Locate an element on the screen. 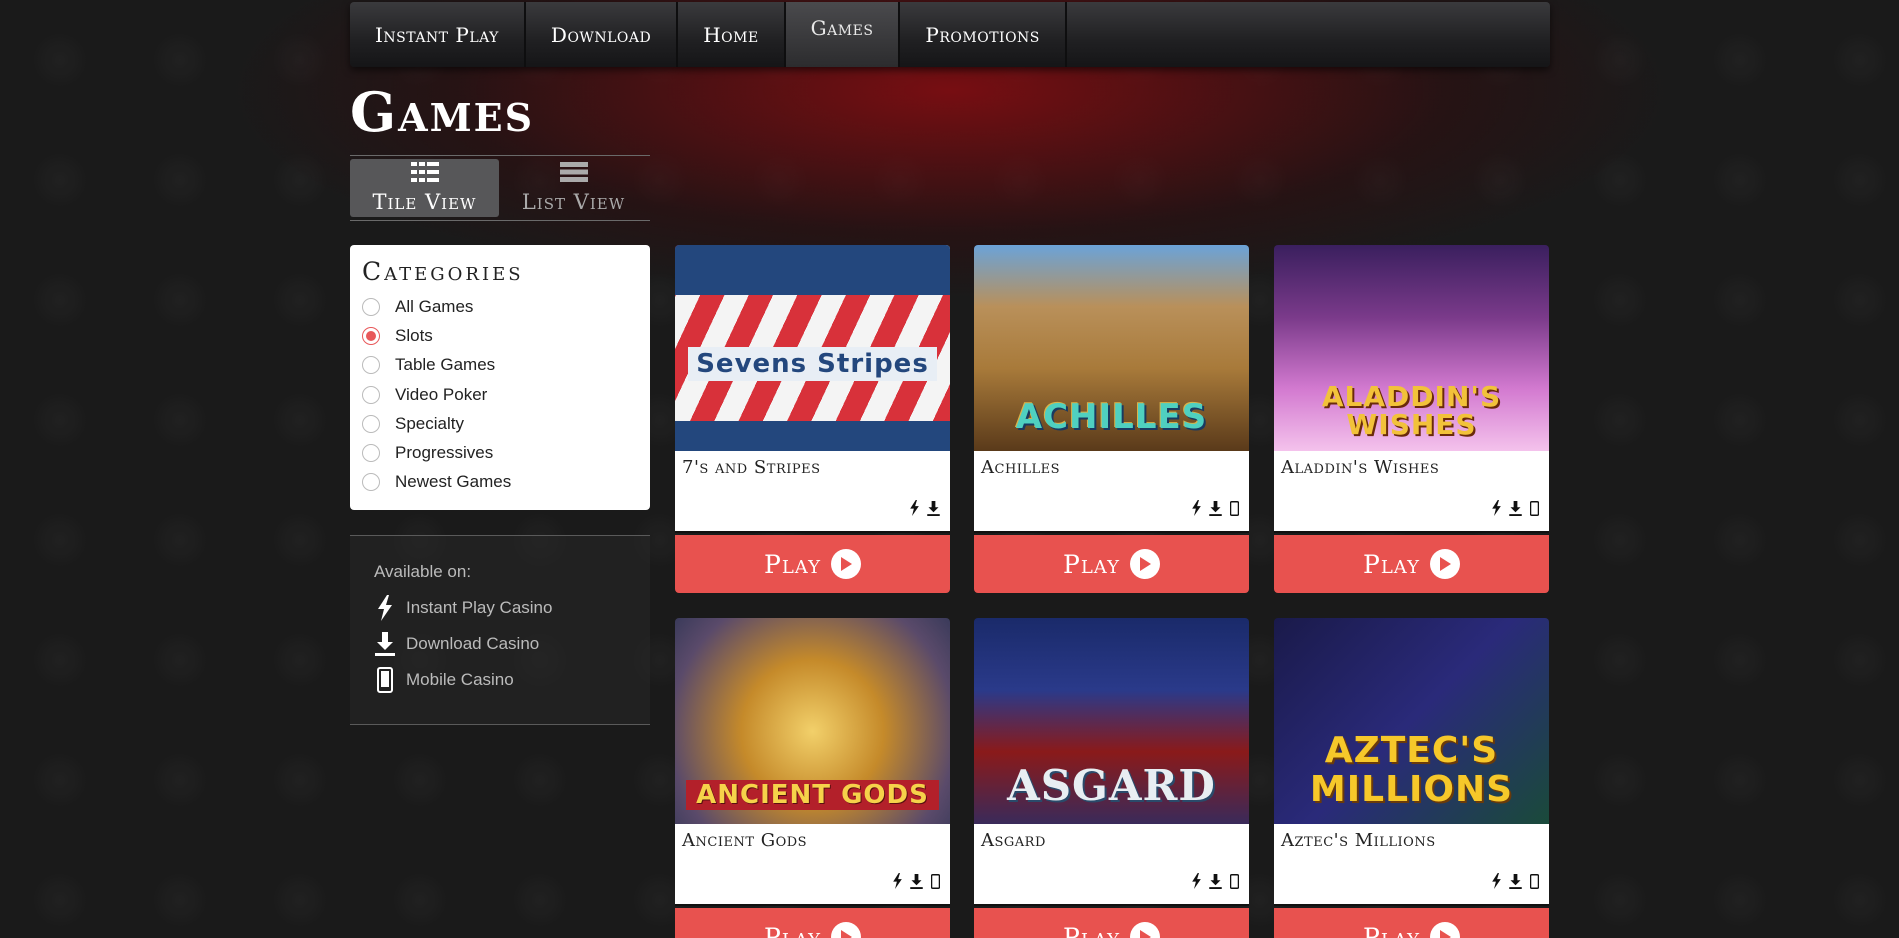 Image resolution: width=1899 pixels, height=938 pixels. game-thumbnail: ACHILLES is located at coordinates (1111, 348).